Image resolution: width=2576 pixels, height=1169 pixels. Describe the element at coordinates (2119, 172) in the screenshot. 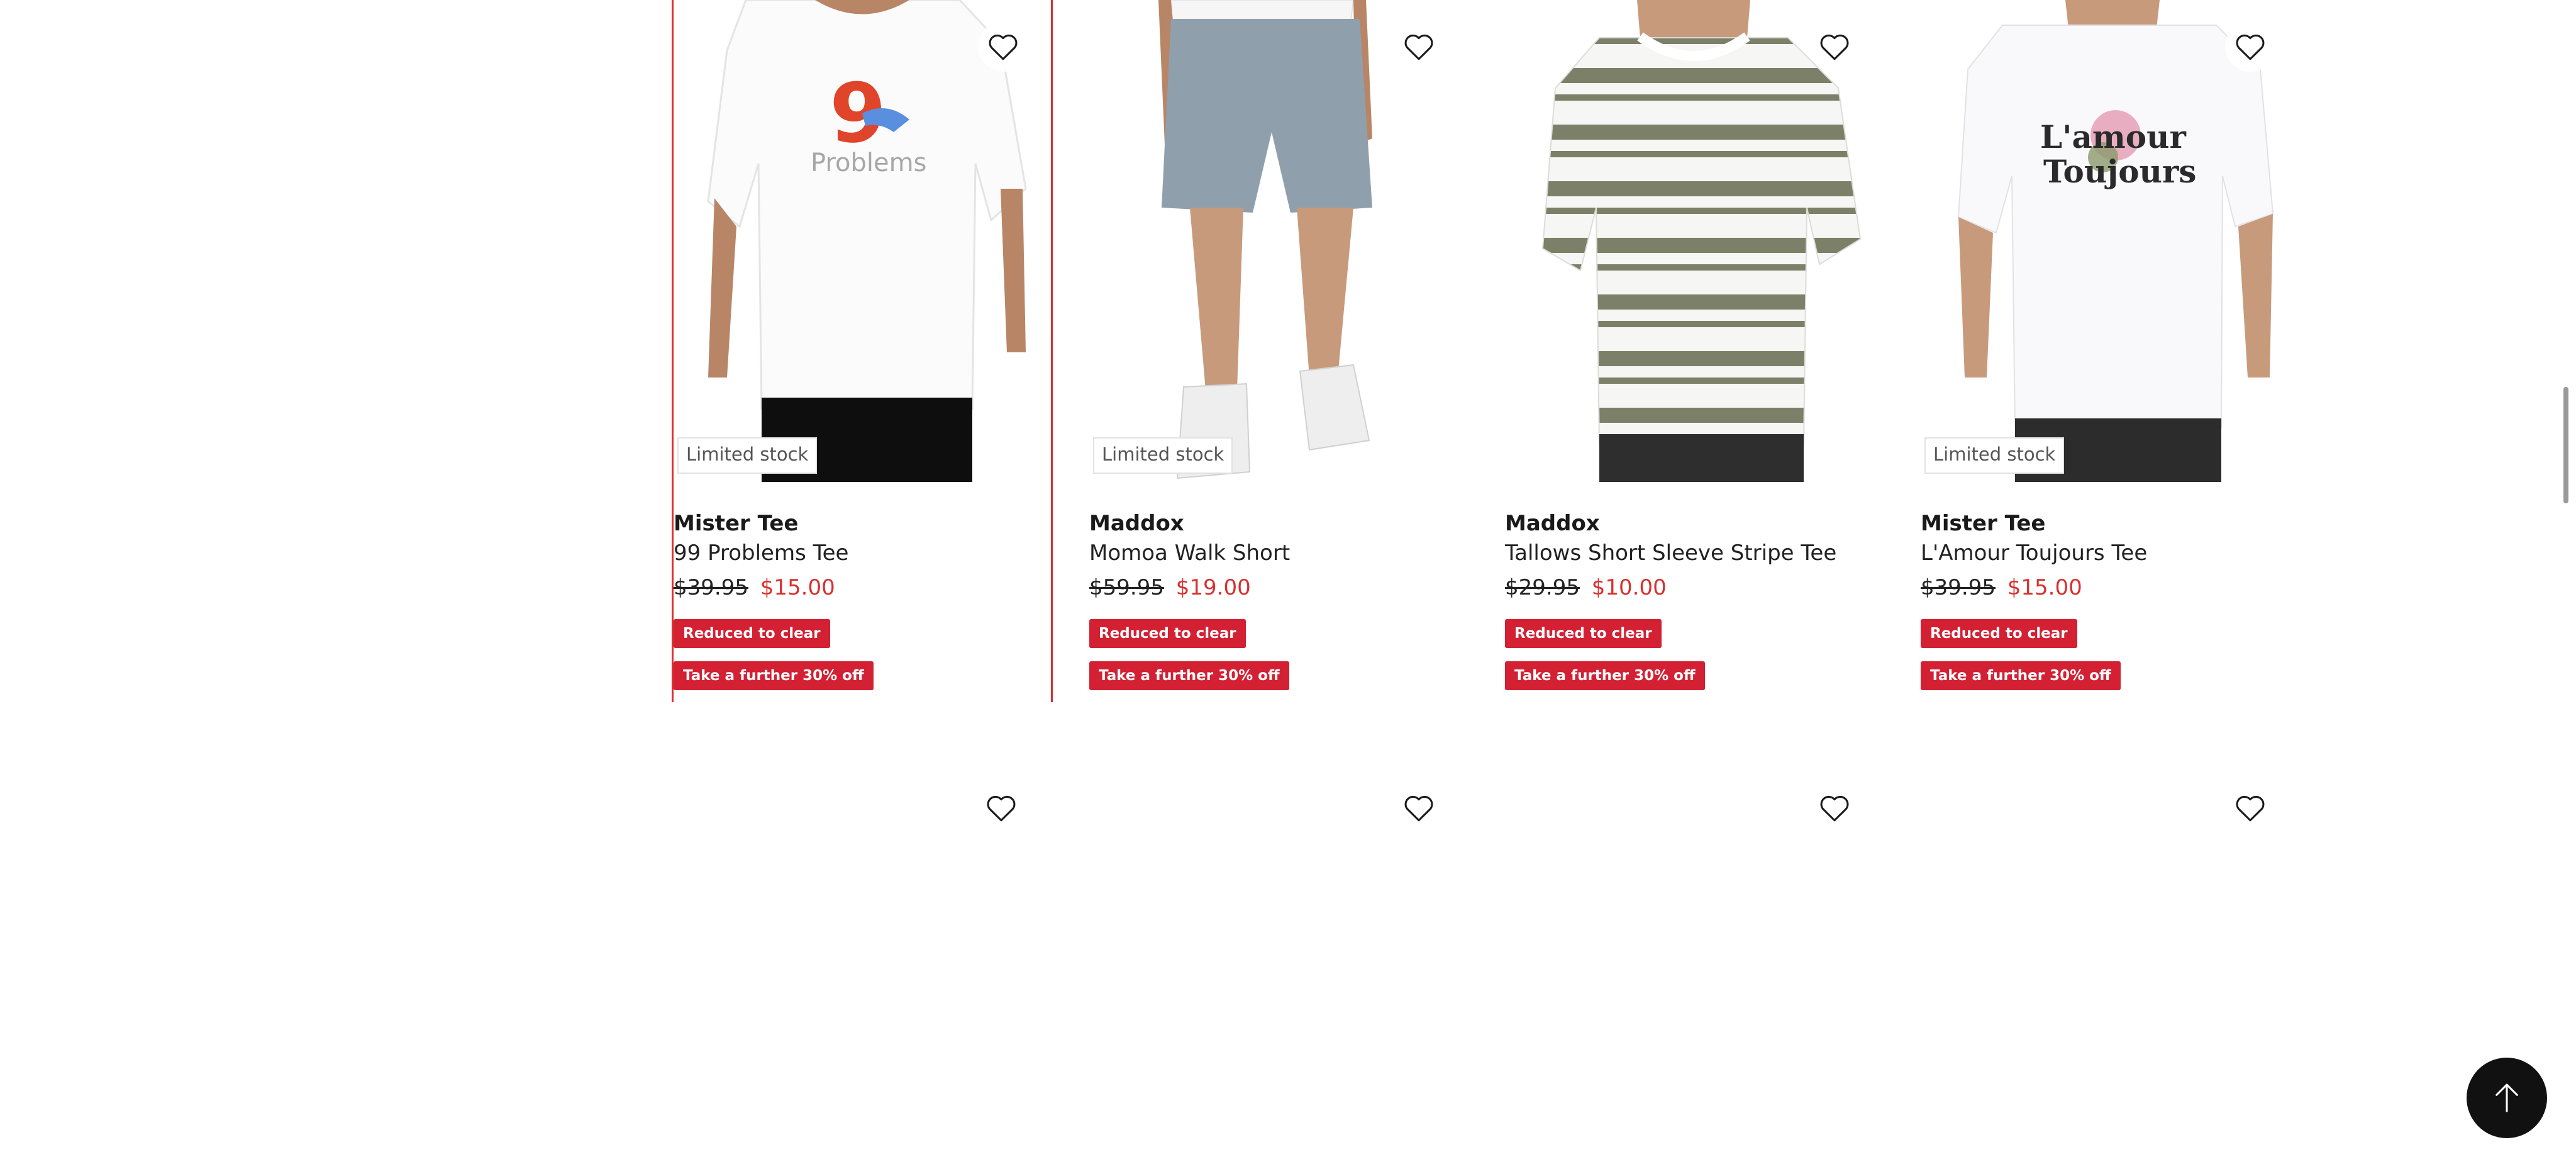

I see `tee-print-line-2: Toujours` at that location.